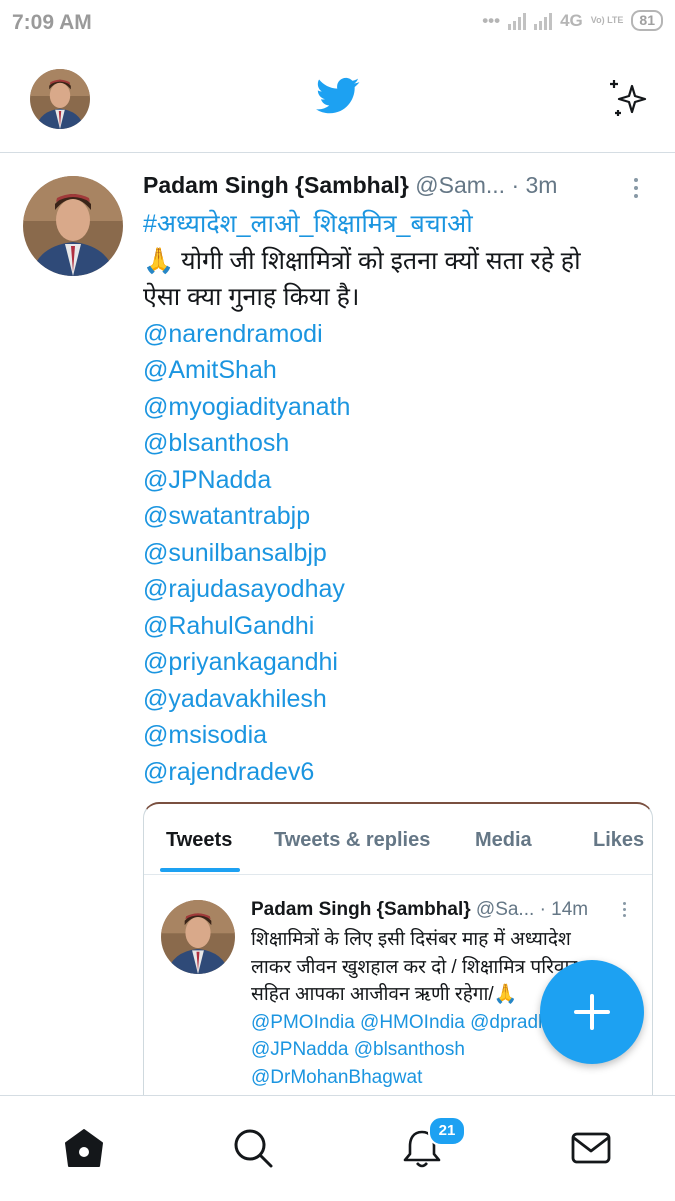 The image size is (675, 1201). I want to click on nav-home, so click(84, 1148).